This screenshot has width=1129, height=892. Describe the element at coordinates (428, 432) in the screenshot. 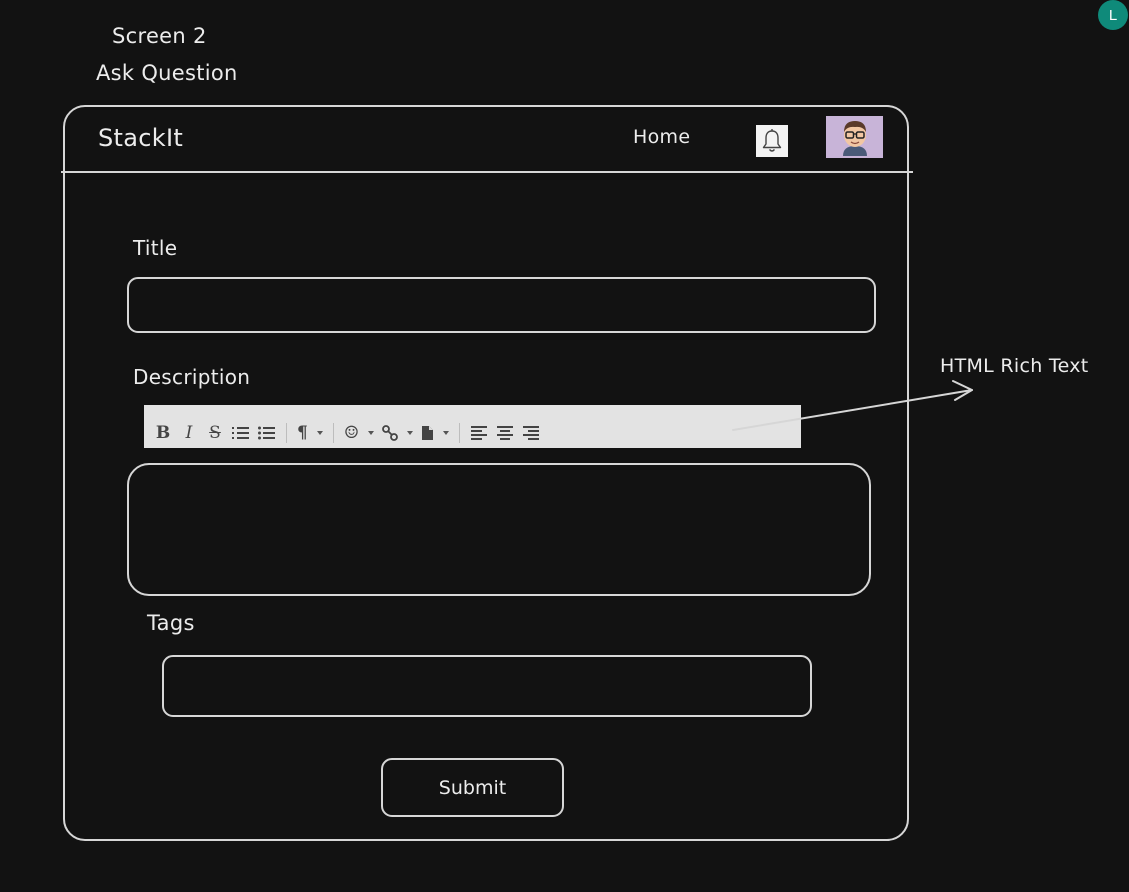

I see `file-icon` at that location.